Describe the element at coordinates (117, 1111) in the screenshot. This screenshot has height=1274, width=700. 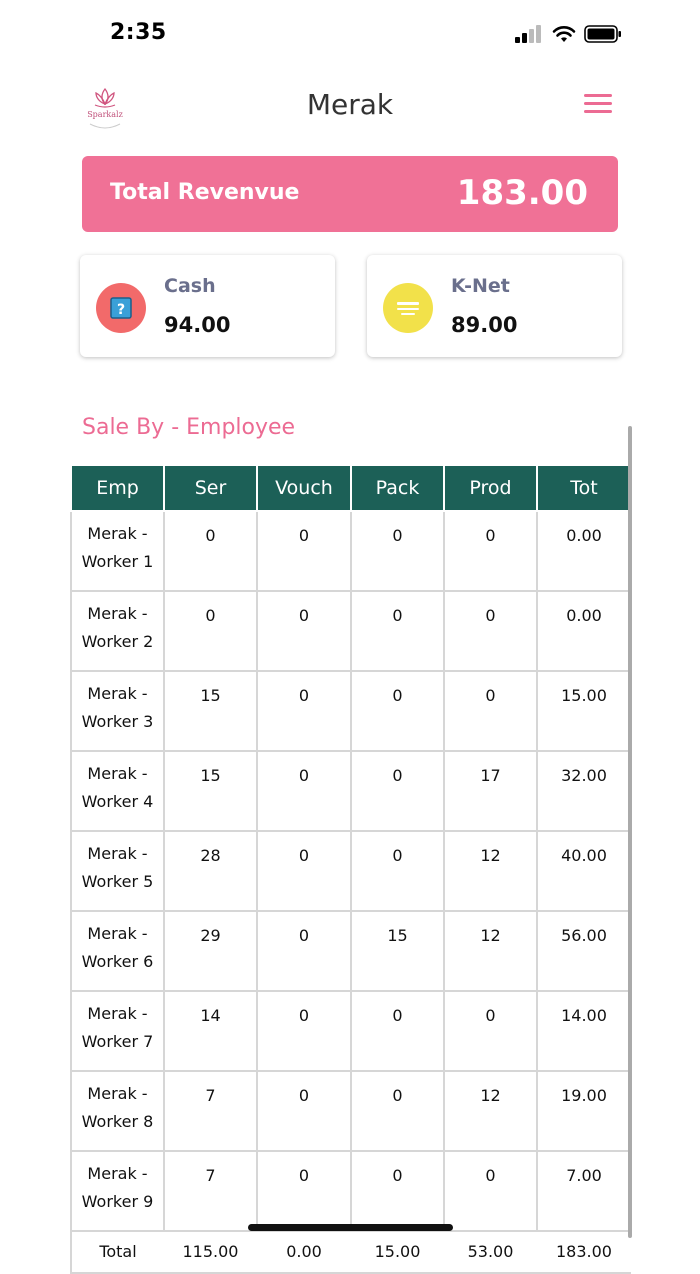
I see `employee-cell: Merak - Worker 8` at that location.